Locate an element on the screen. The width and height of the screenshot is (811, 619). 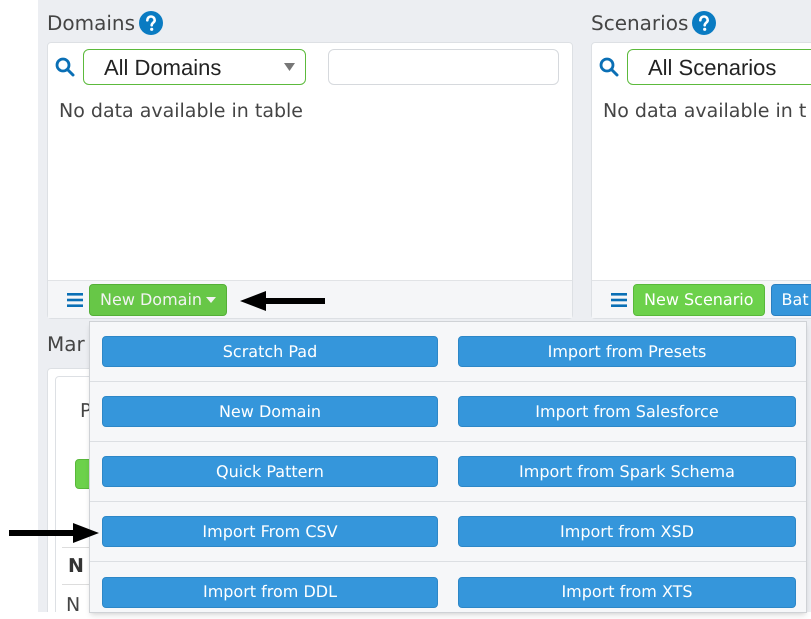
toolbar-button: New Scenario is located at coordinates (699, 300).